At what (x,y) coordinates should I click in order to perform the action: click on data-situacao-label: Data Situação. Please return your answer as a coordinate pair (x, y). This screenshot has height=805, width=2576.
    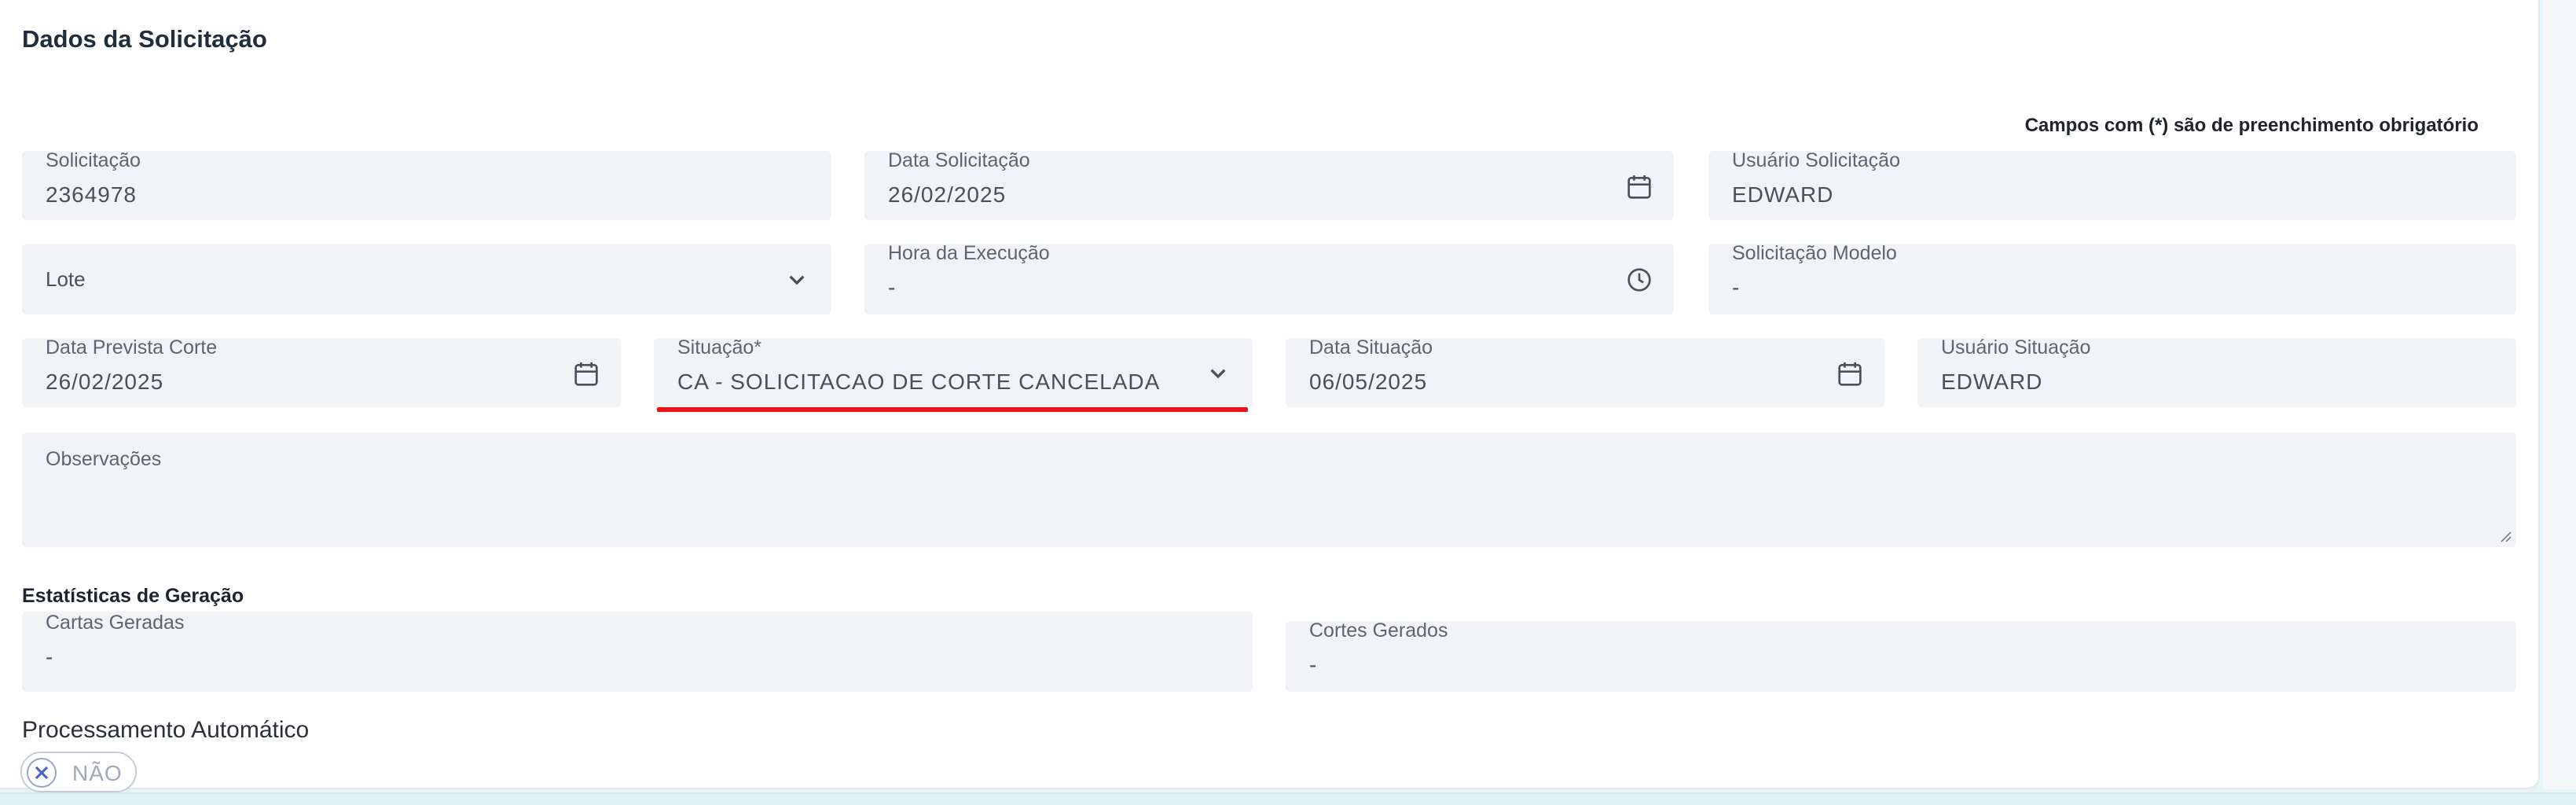
    Looking at the image, I should click on (1371, 347).